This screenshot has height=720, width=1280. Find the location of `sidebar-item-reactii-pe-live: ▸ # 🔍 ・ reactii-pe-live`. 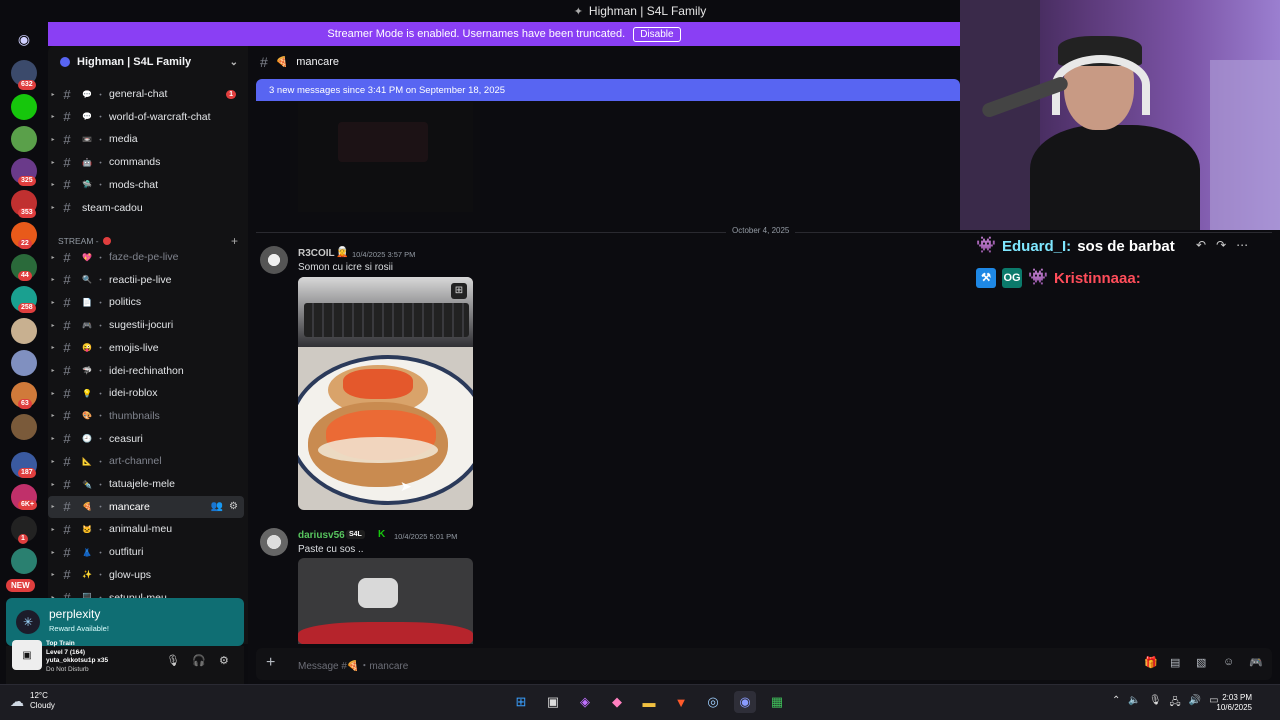

sidebar-item-reactii-pe-live: ▸ # 🔍 ・ reactii-pe-live is located at coordinates (146, 280).